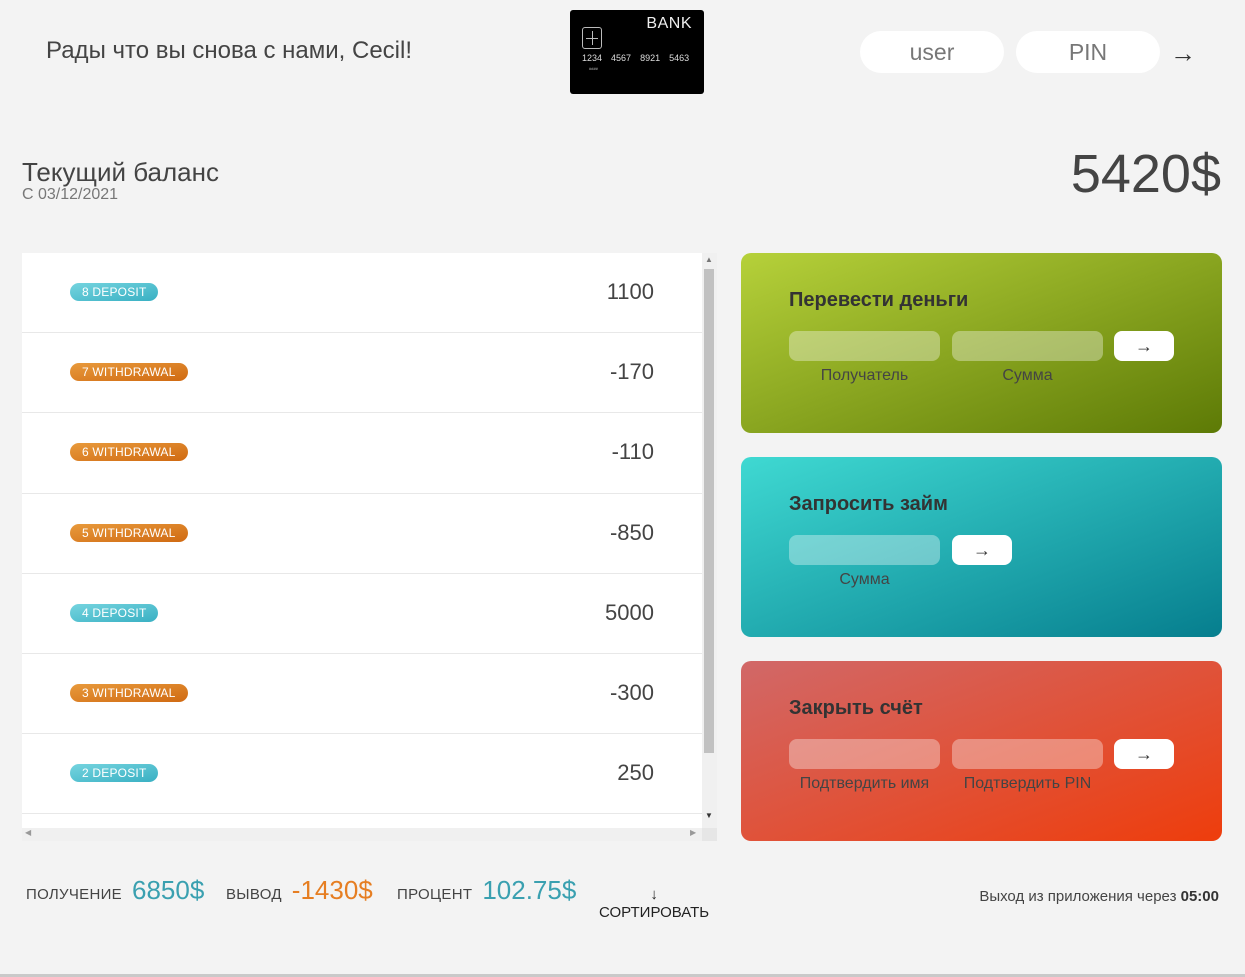 Image resolution: width=1245 pixels, height=977 pixels. Describe the element at coordinates (635, 773) in the screenshot. I see `movement-value: 250` at that location.